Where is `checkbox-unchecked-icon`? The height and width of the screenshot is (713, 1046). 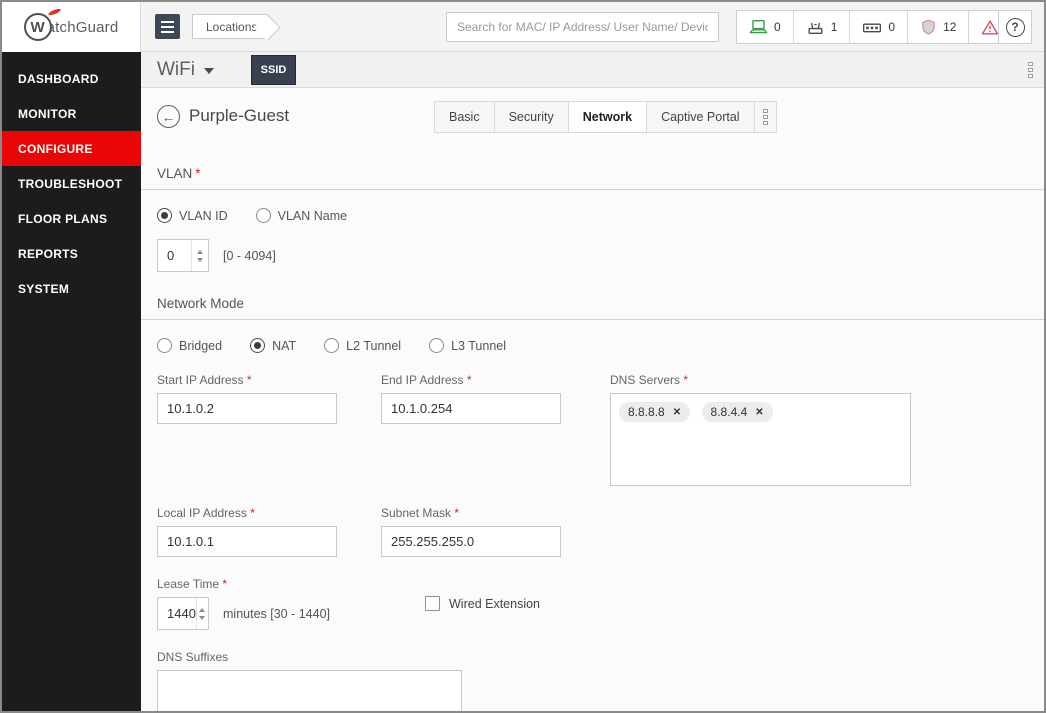 checkbox-unchecked-icon is located at coordinates (432, 603).